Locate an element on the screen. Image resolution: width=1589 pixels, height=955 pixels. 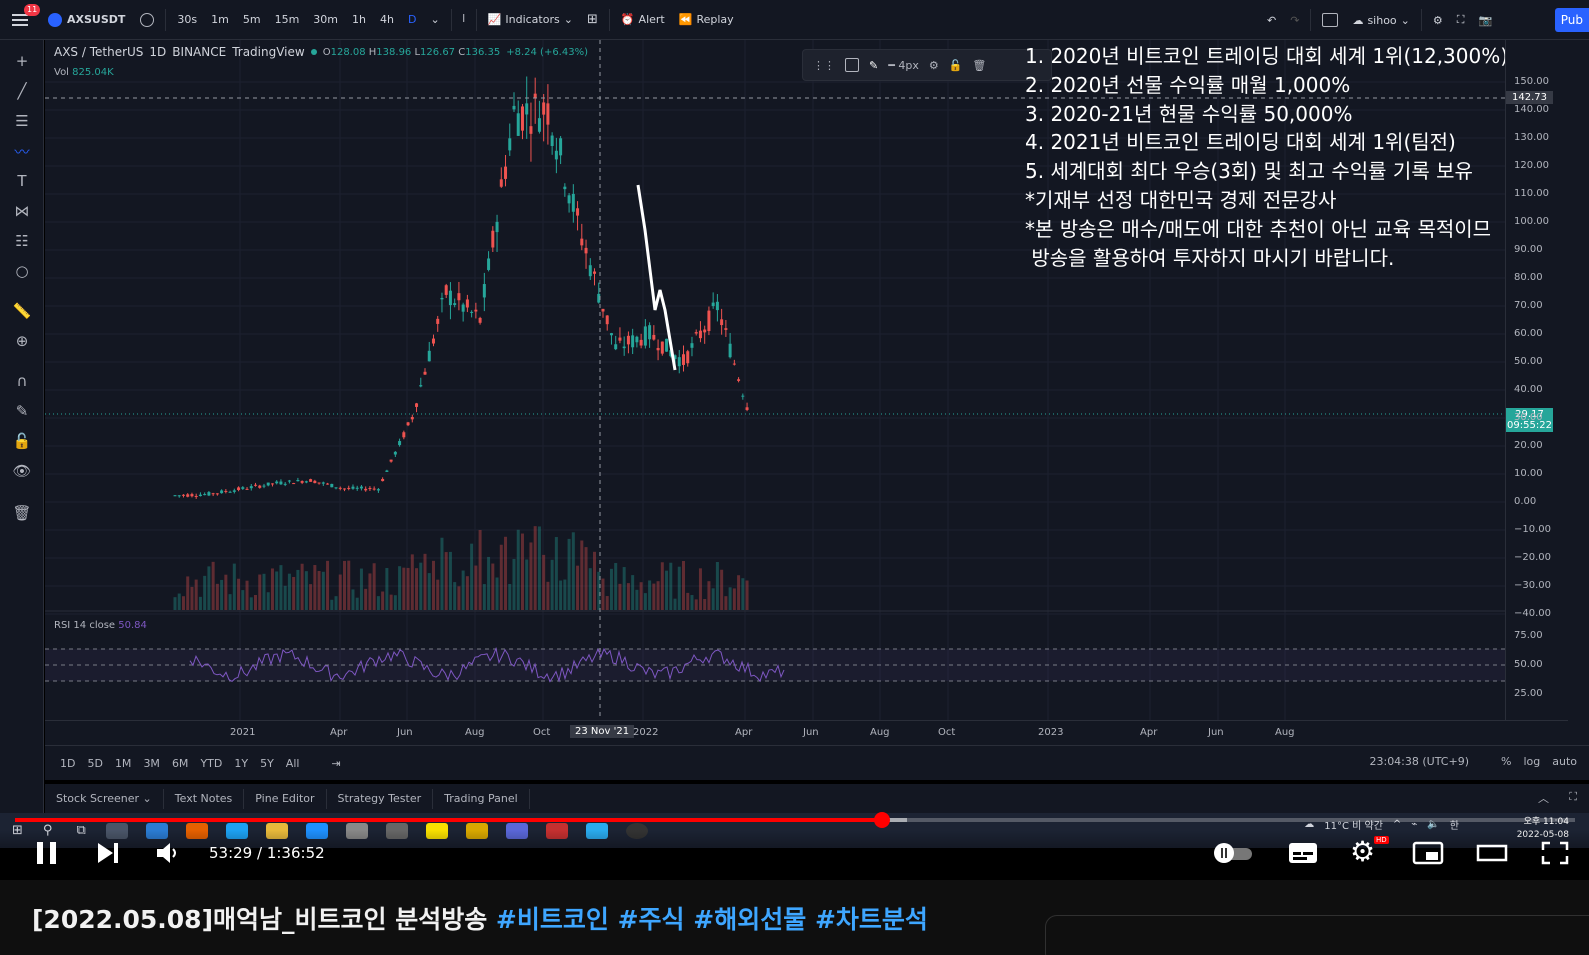
text-tool: T is located at coordinates (22, 181).